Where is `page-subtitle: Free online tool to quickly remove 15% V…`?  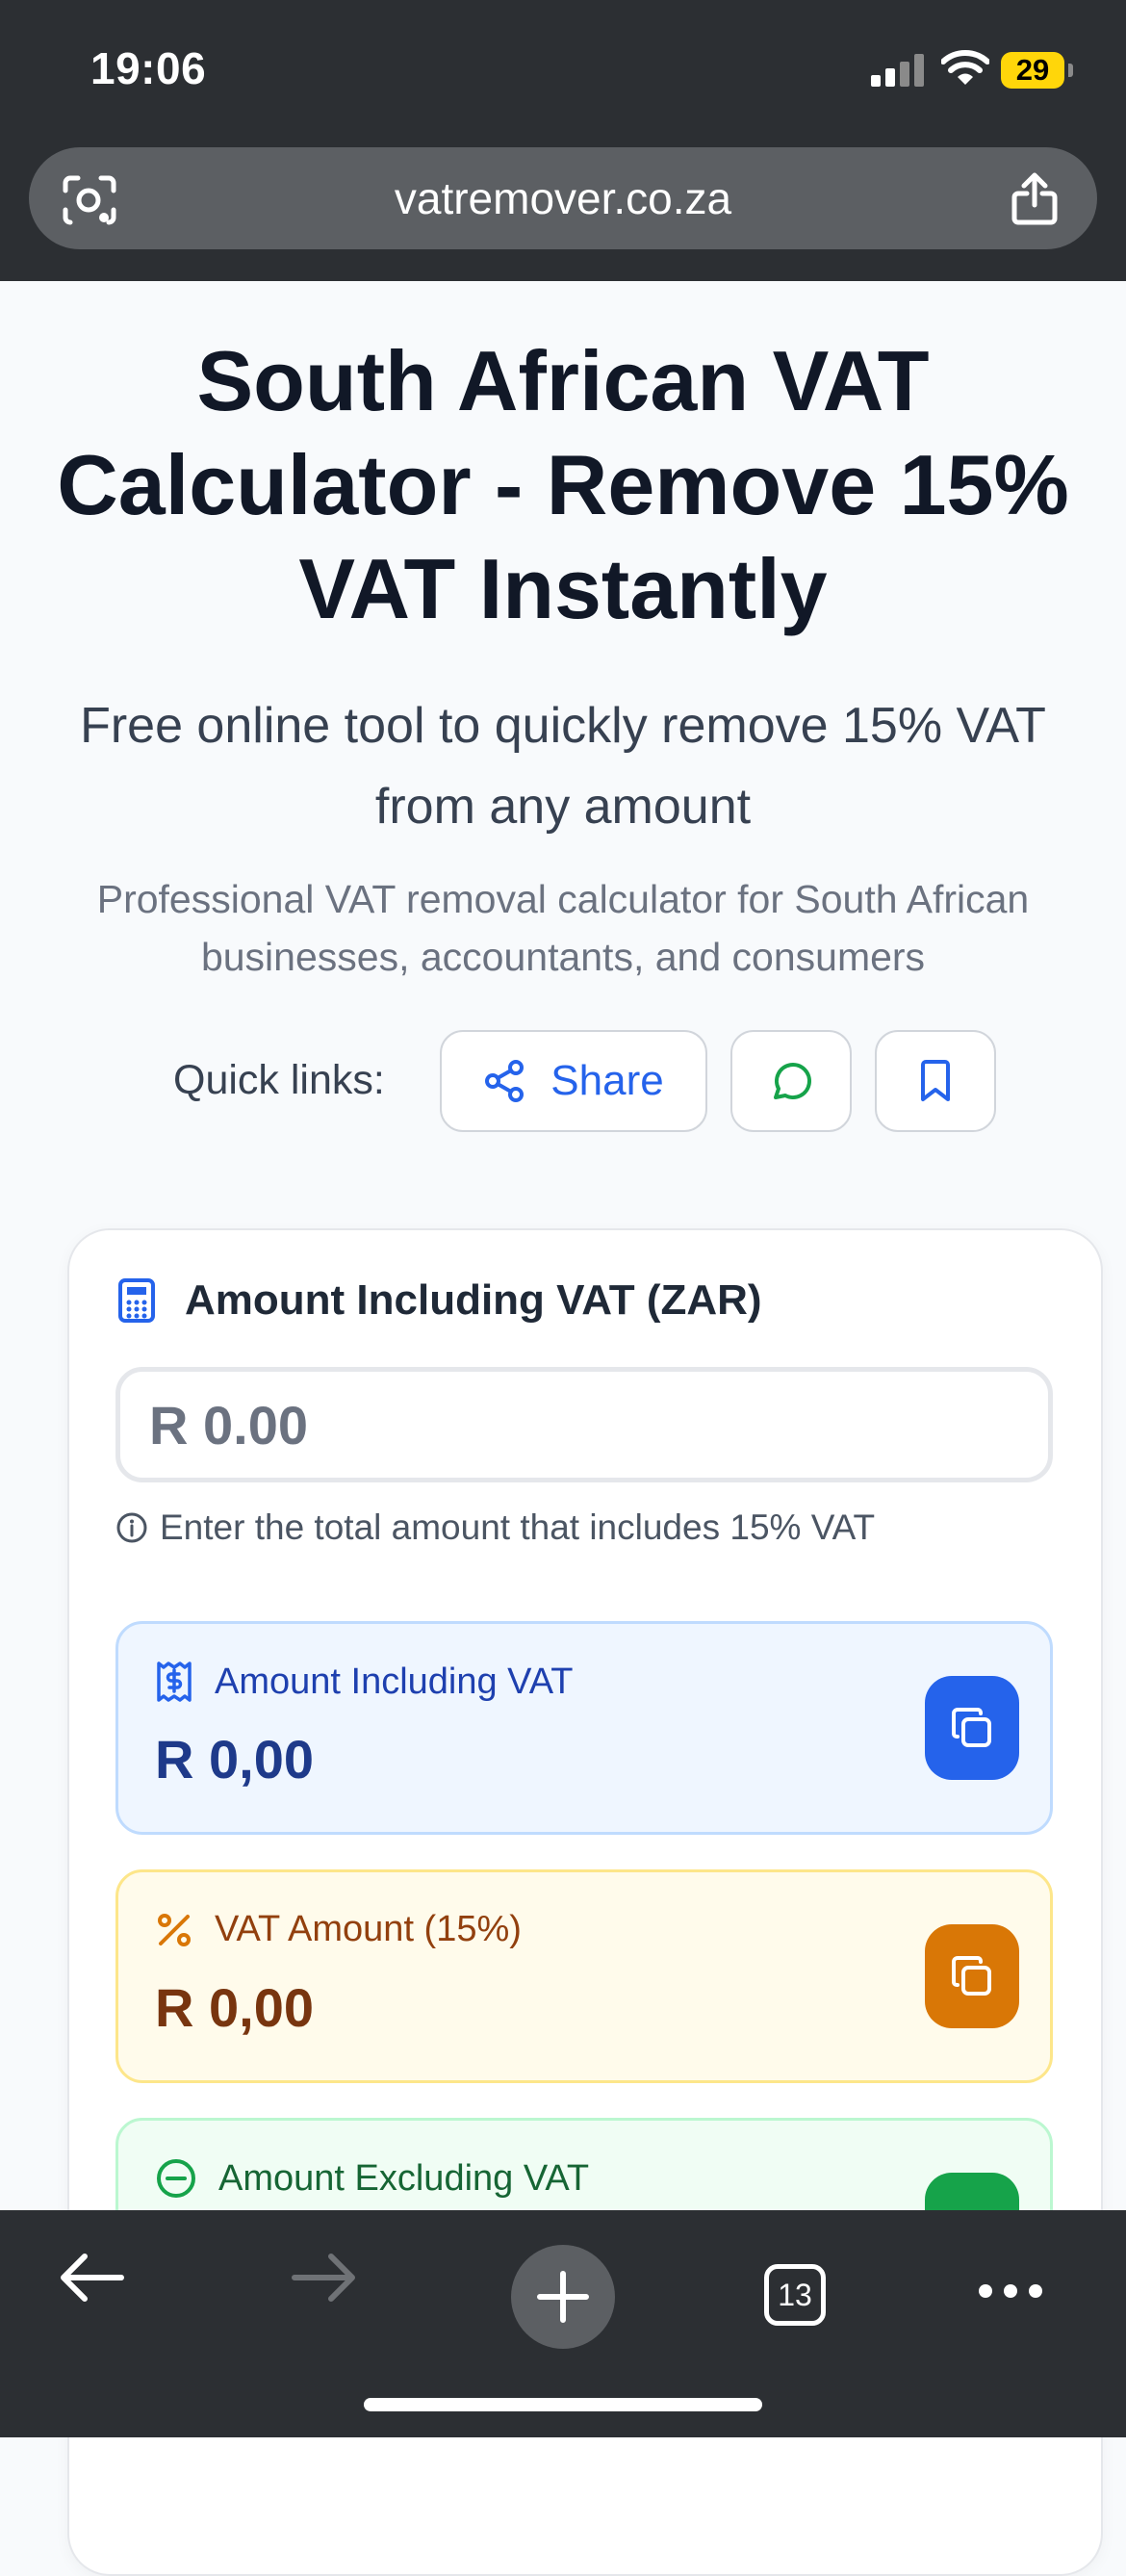 page-subtitle: Free online tool to quickly remove 15% V… is located at coordinates (563, 767).